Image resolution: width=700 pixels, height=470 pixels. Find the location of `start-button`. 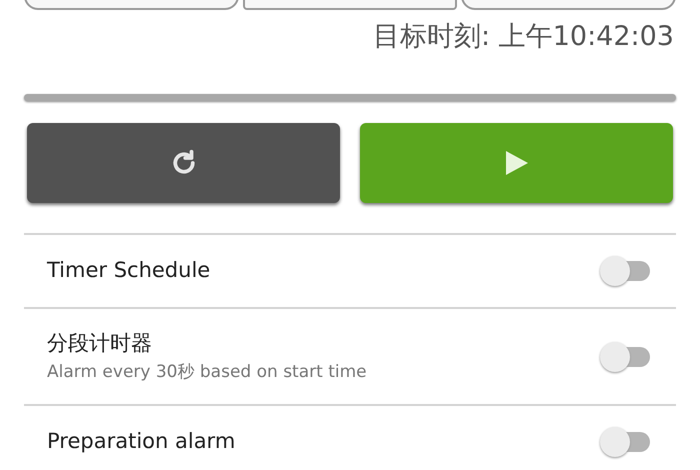

start-button is located at coordinates (516, 163).